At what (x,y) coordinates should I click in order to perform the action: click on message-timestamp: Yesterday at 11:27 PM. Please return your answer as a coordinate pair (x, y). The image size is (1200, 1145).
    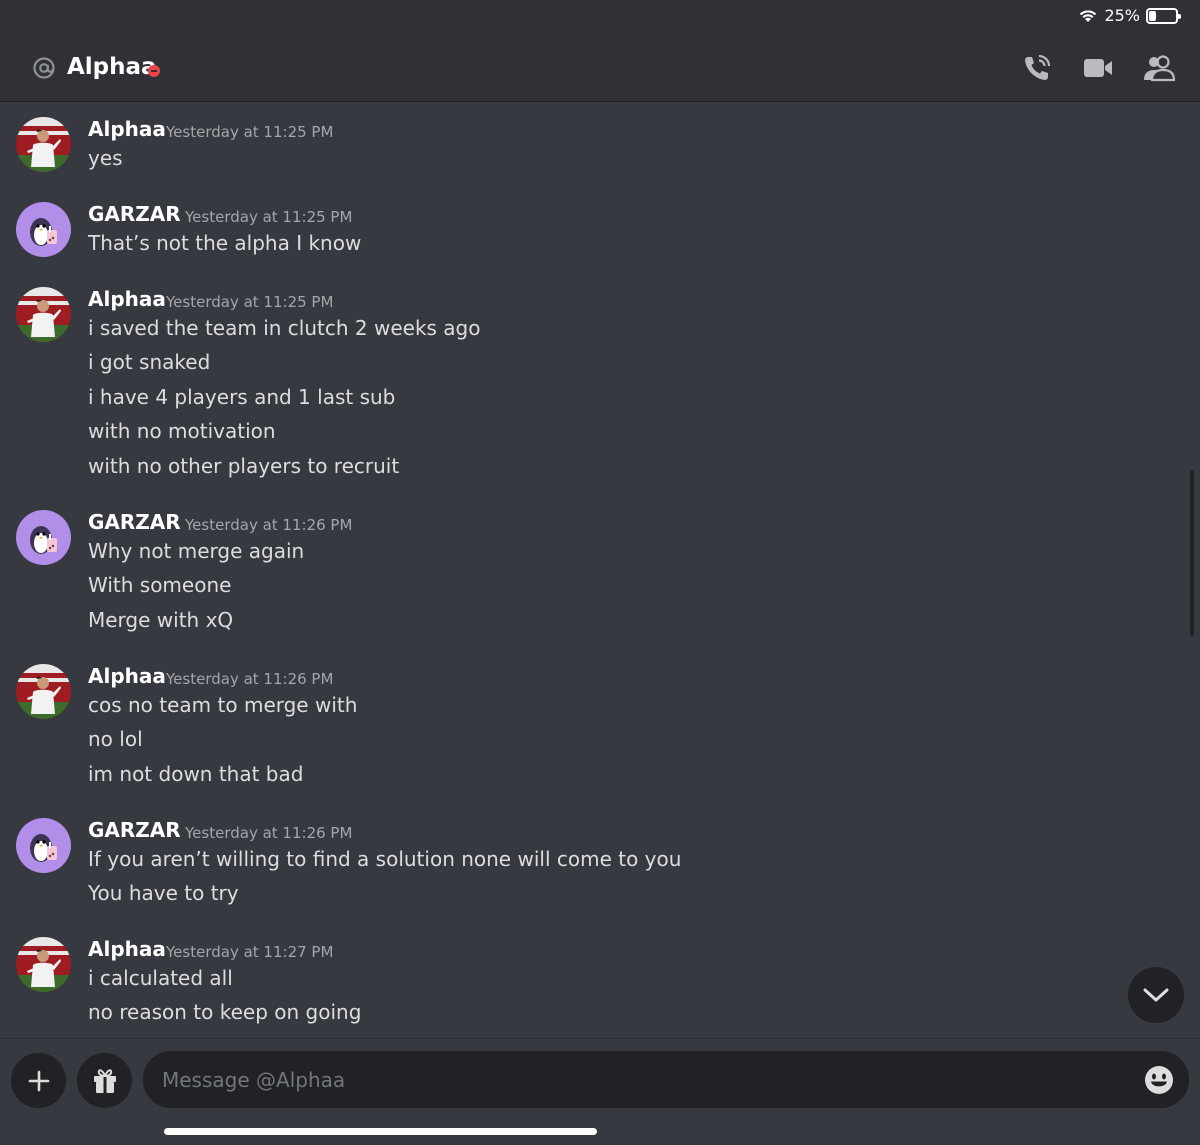
    Looking at the image, I should click on (250, 952).